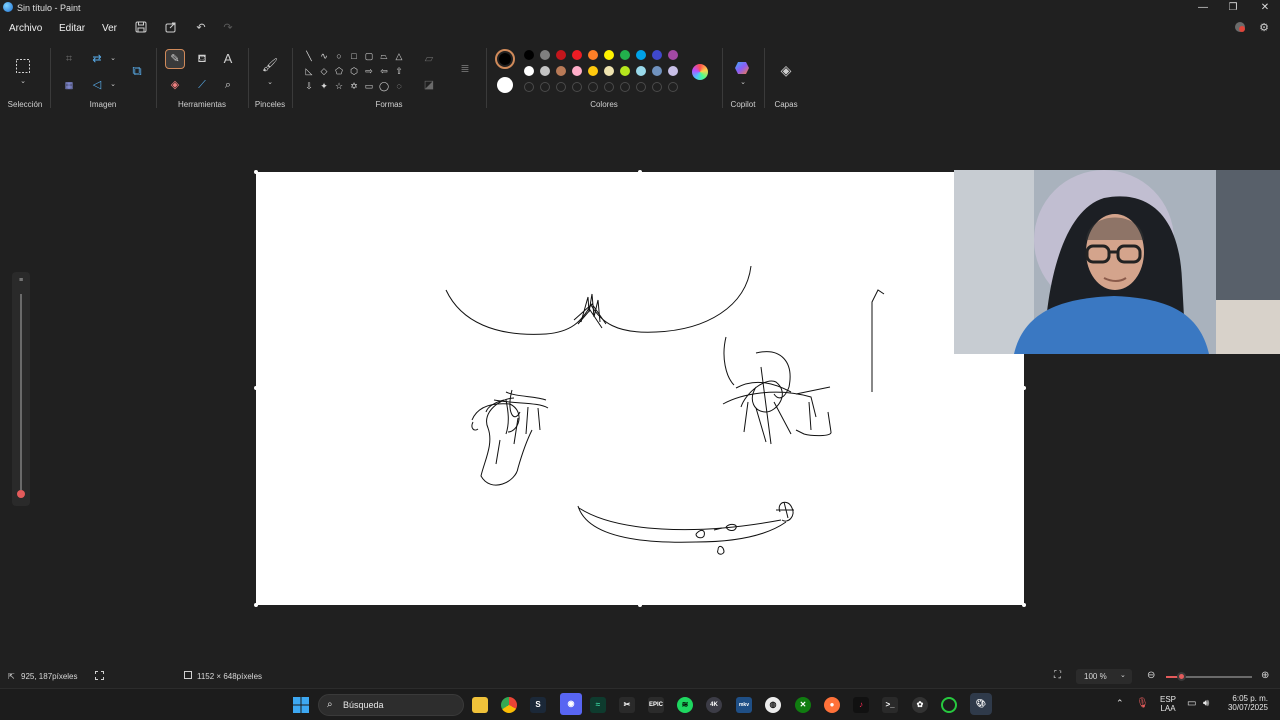  Describe the element at coordinates (69, 85) in the screenshot. I see `background-remove-icon: ▦` at that location.